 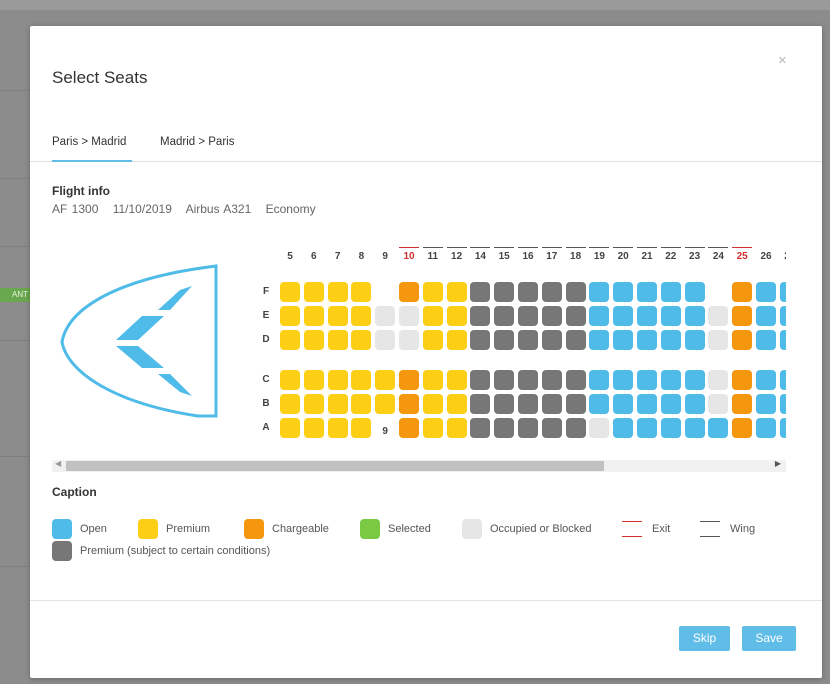 What do you see at coordinates (769, 638) in the screenshot?
I see `save-button: Save` at bounding box center [769, 638].